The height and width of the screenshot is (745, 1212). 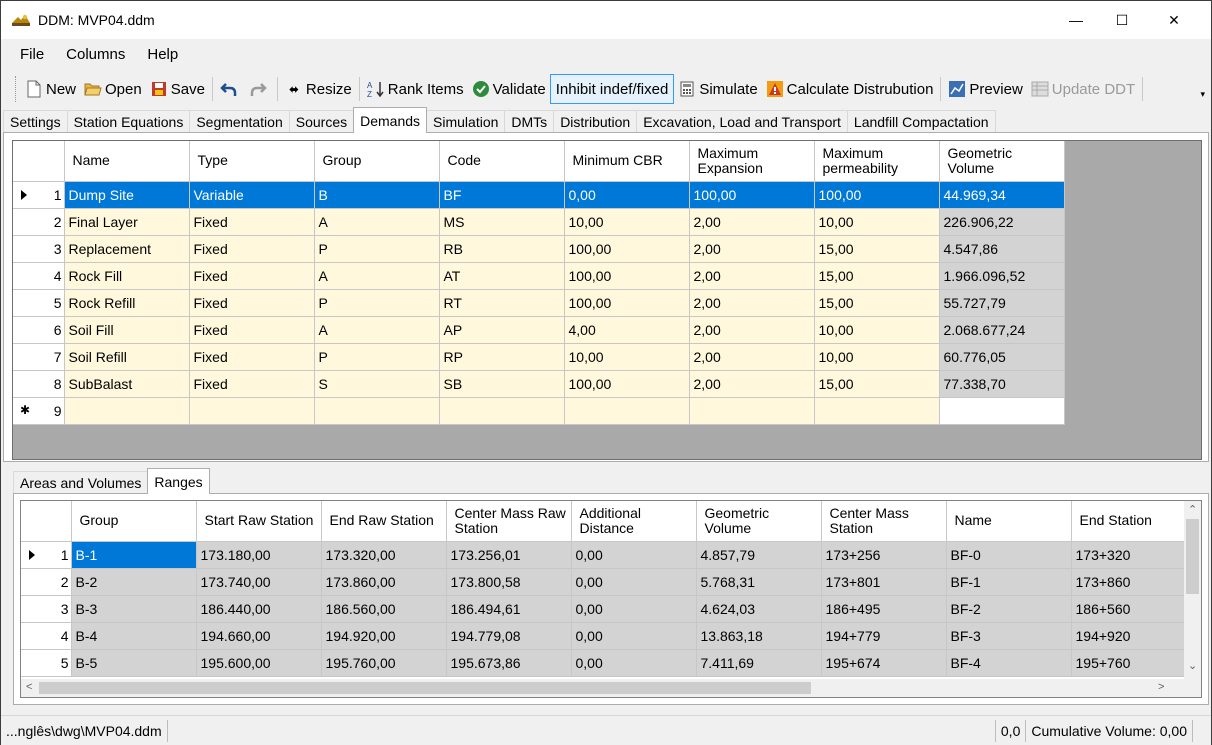 What do you see at coordinates (259, 609) in the screenshot?
I see `range-cell: 186.440,00` at bounding box center [259, 609].